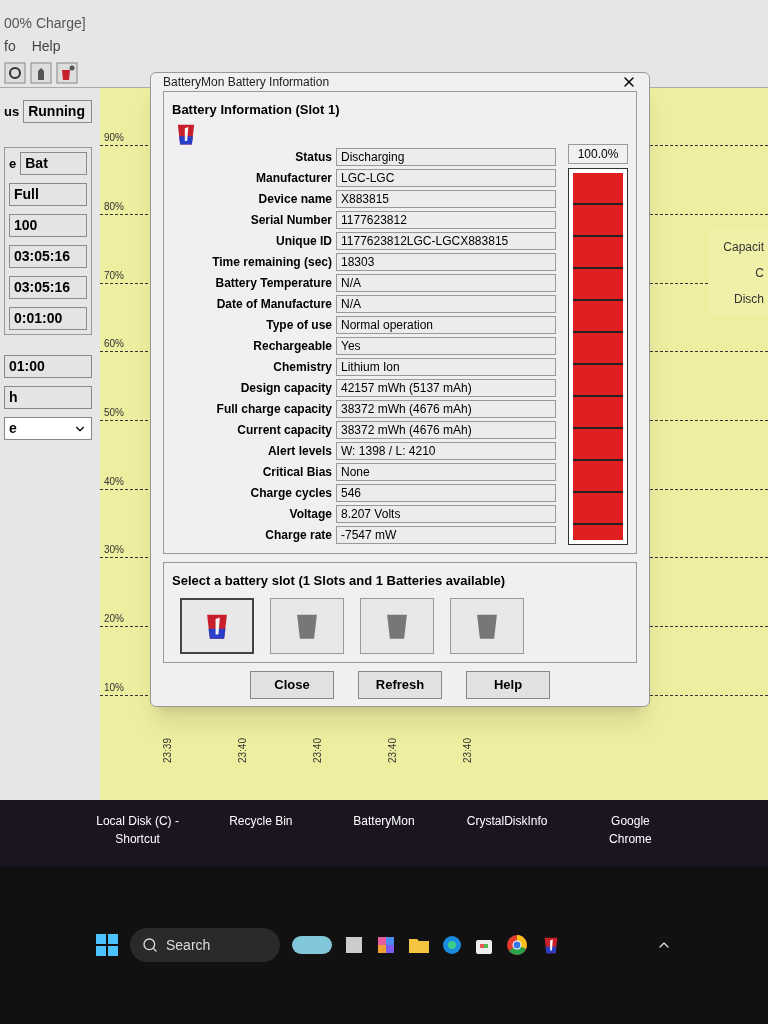 Image resolution: width=768 pixels, height=1024 pixels. I want to click on info-value: Yes, so click(446, 346).